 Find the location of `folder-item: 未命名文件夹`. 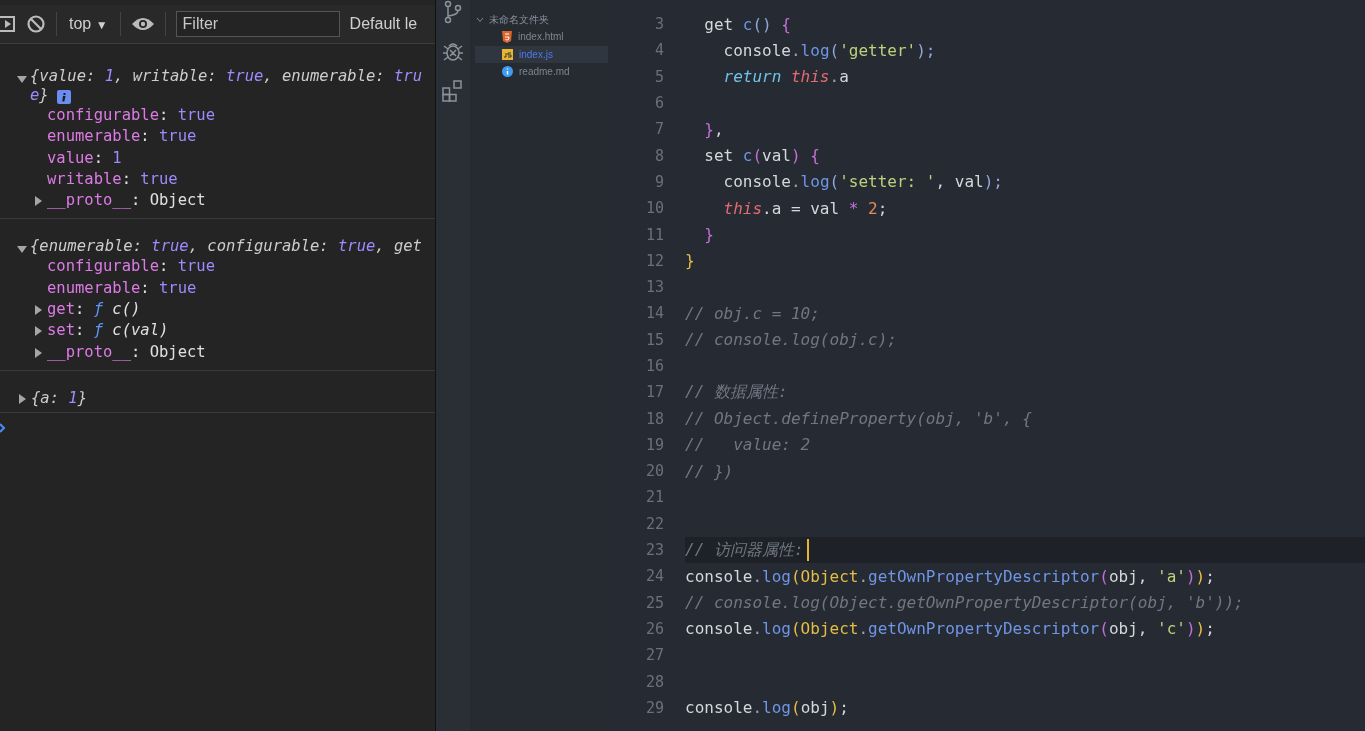

folder-item: 未命名文件夹 is located at coordinates (539, 19).